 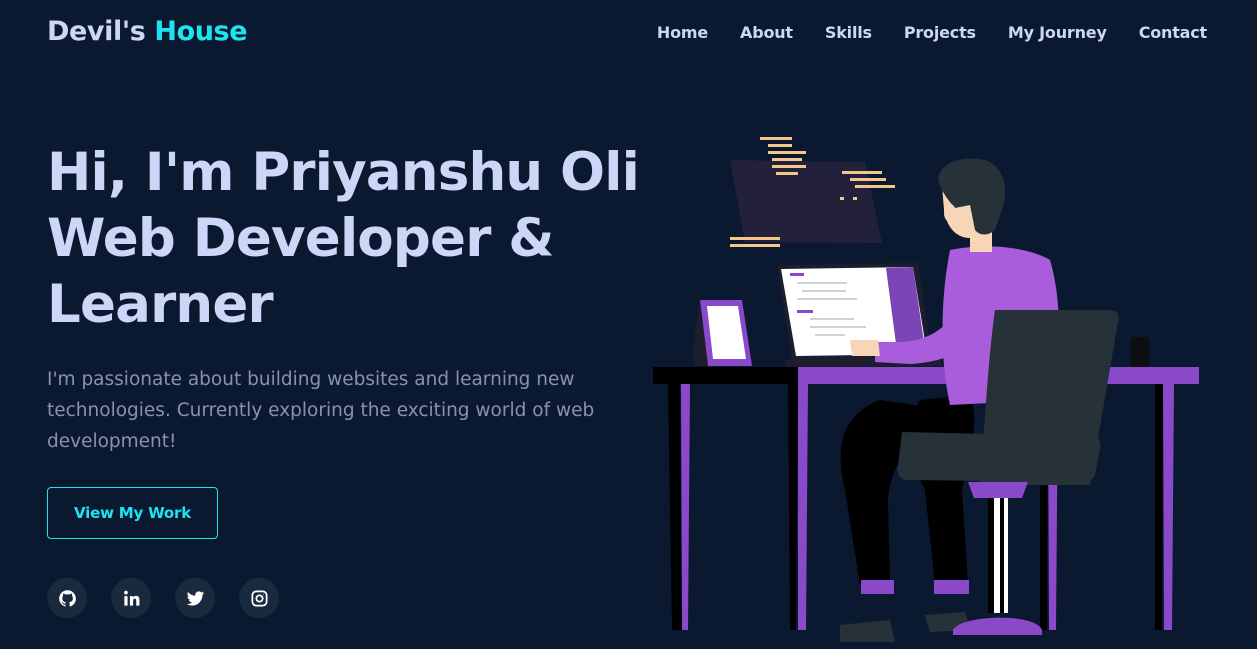 I want to click on nav-skills: Skills, so click(x=848, y=32).